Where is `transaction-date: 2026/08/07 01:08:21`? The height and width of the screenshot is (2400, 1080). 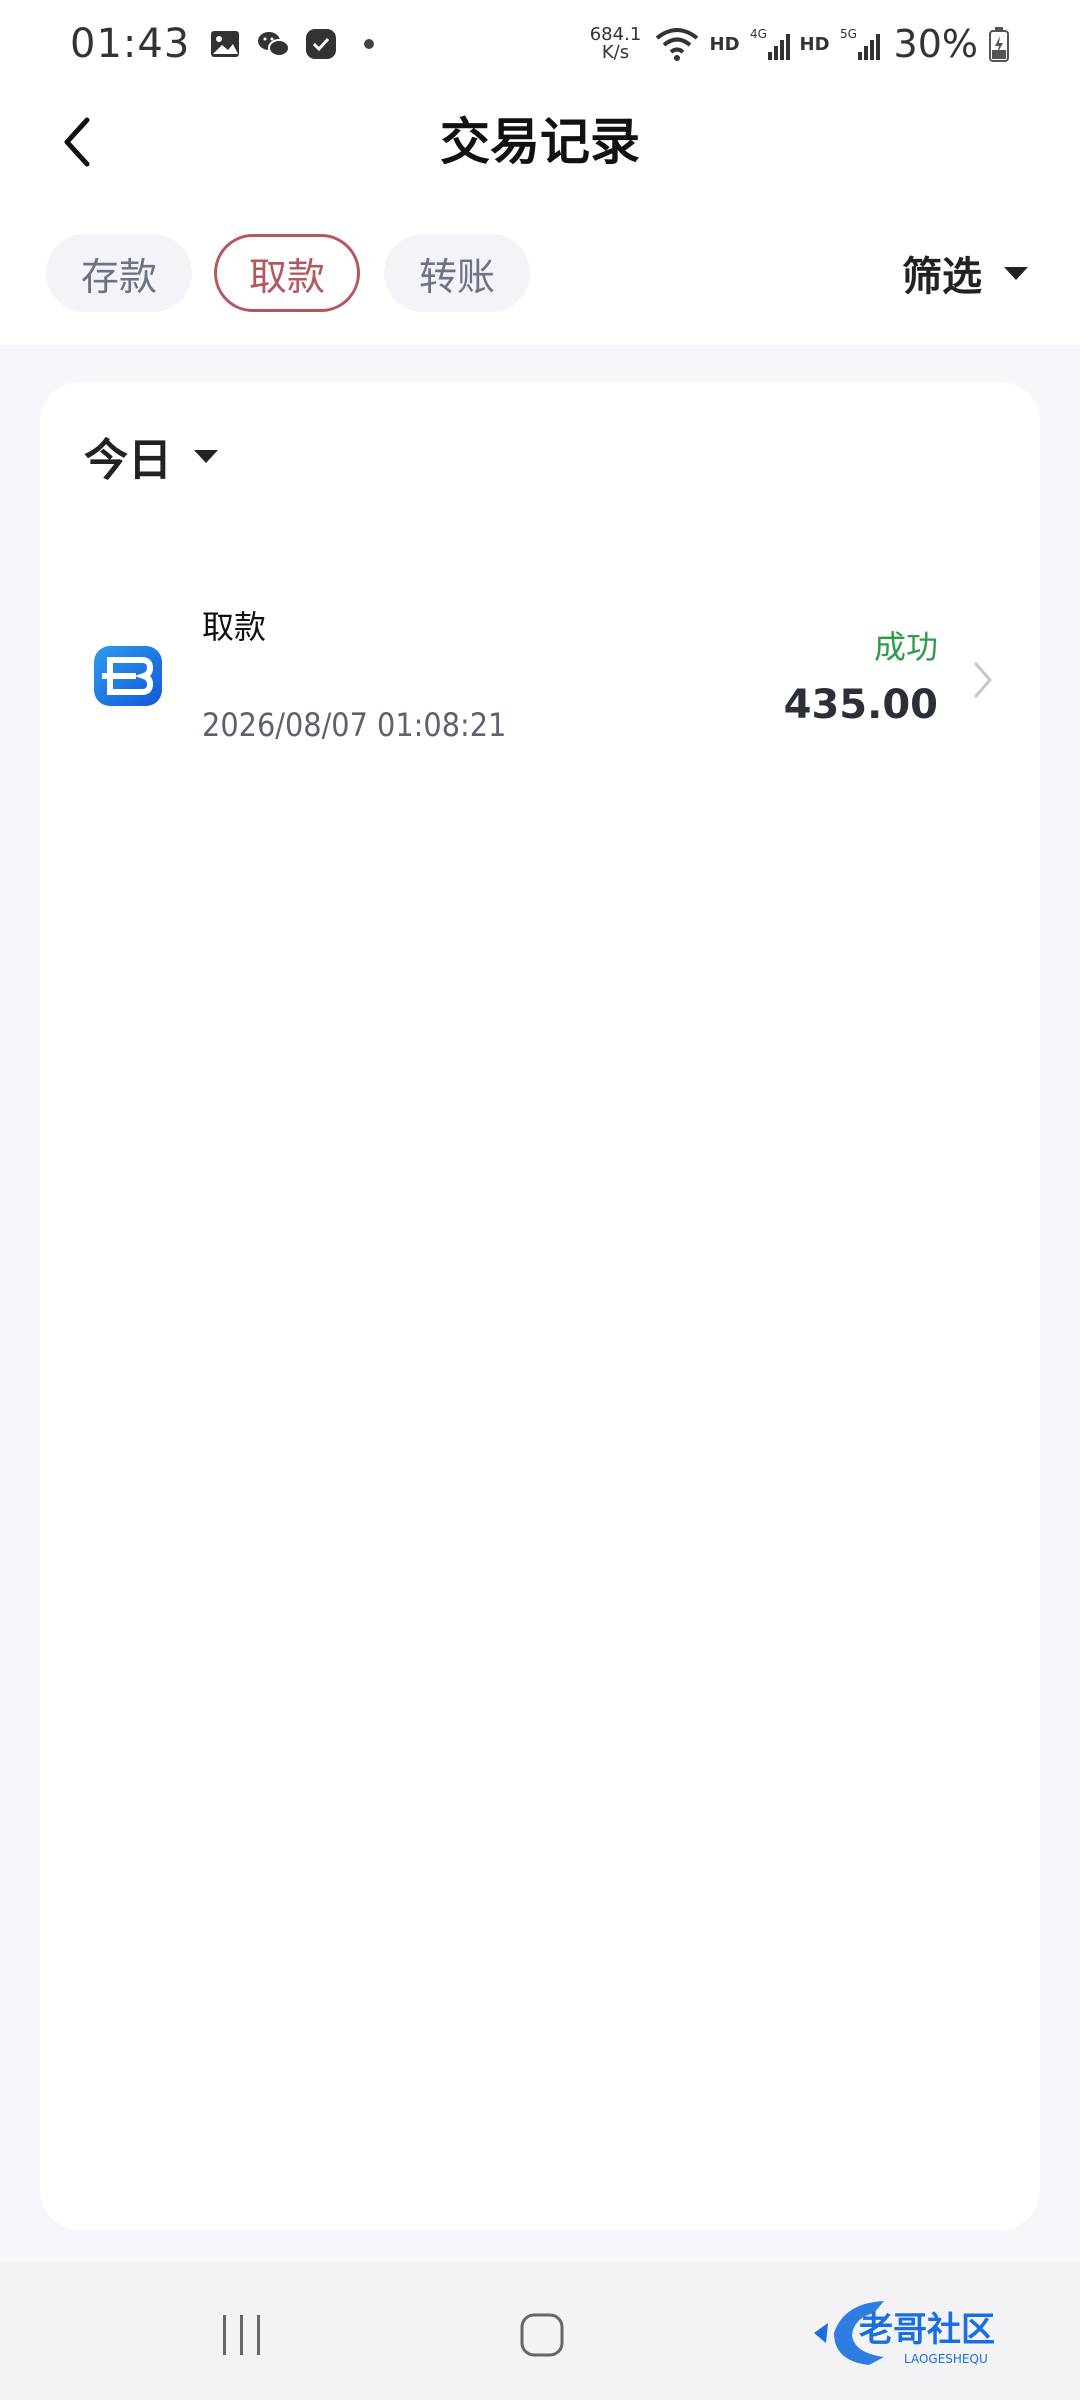 transaction-date: 2026/08/07 01:08:21 is located at coordinates (354, 725).